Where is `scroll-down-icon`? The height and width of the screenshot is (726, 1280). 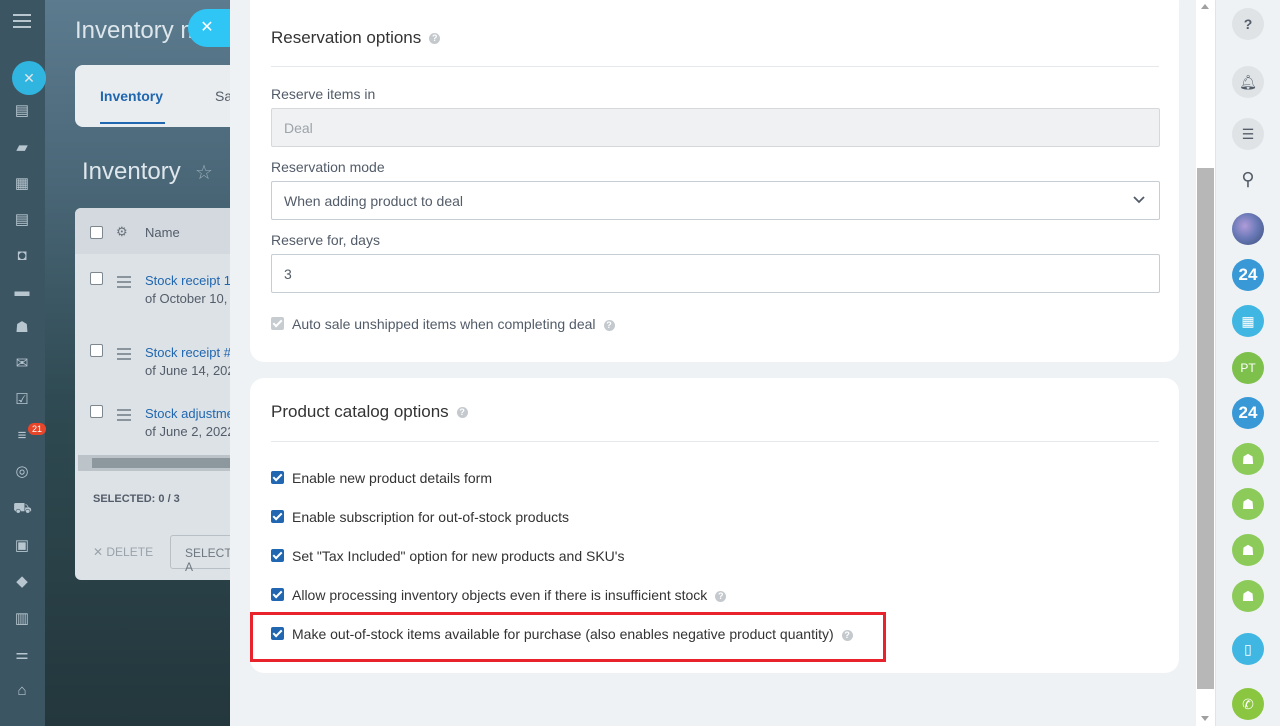 scroll-down-icon is located at coordinates (1205, 718).